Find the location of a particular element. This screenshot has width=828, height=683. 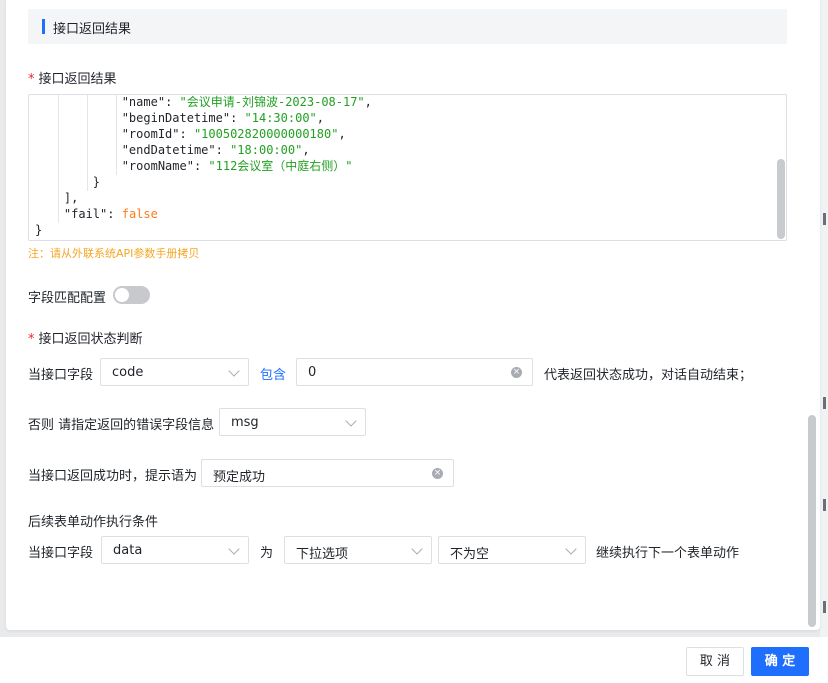

cancel-button: 取 消 is located at coordinates (715, 661).